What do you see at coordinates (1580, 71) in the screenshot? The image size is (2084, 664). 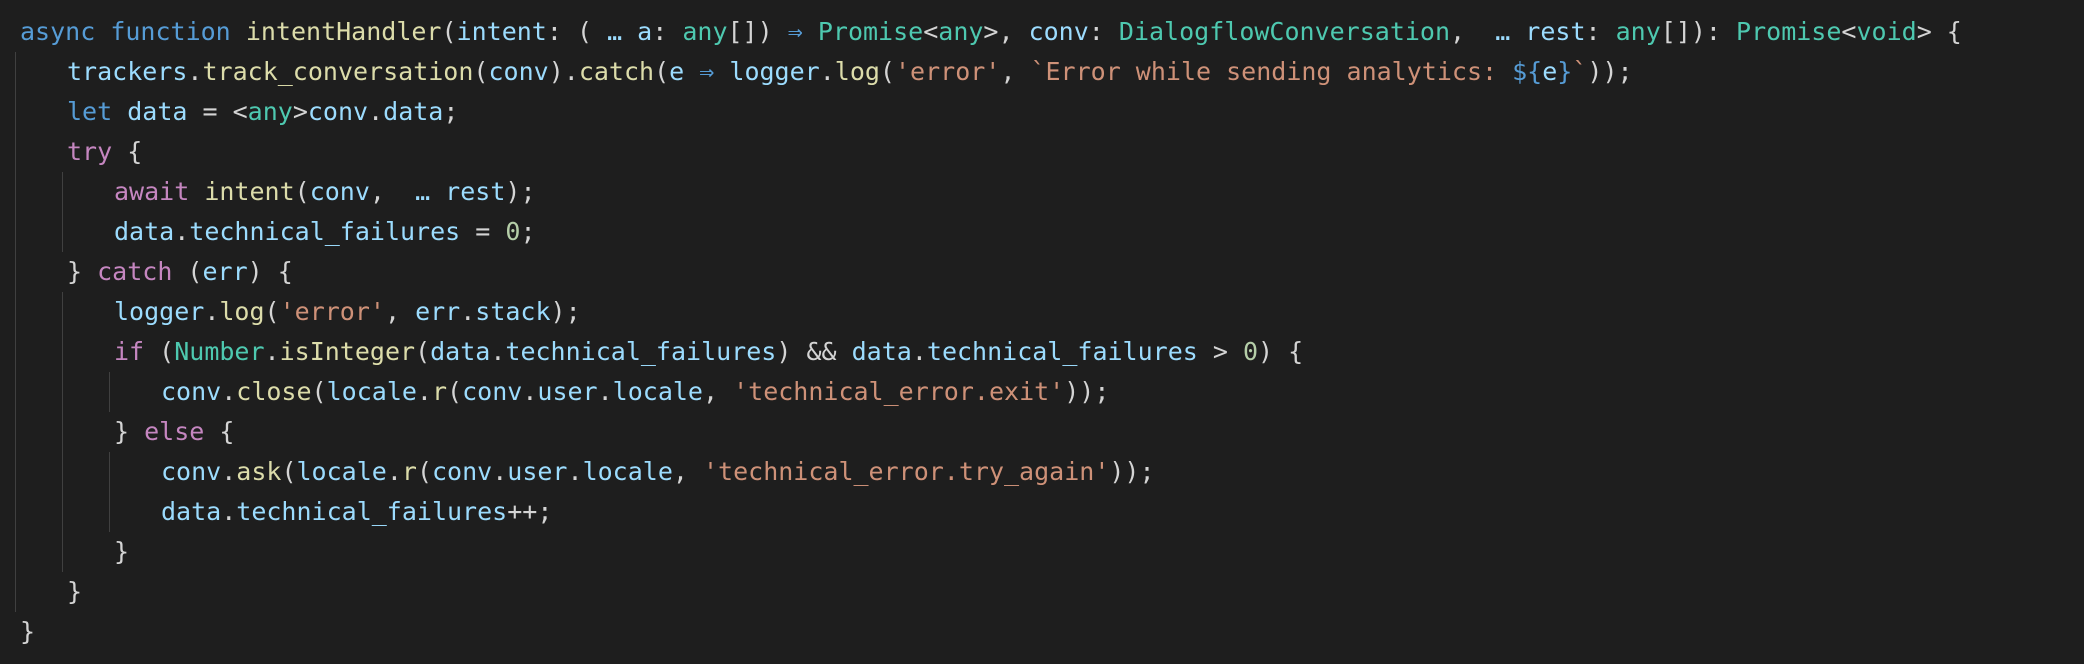 I see `code-token: `` at bounding box center [1580, 71].